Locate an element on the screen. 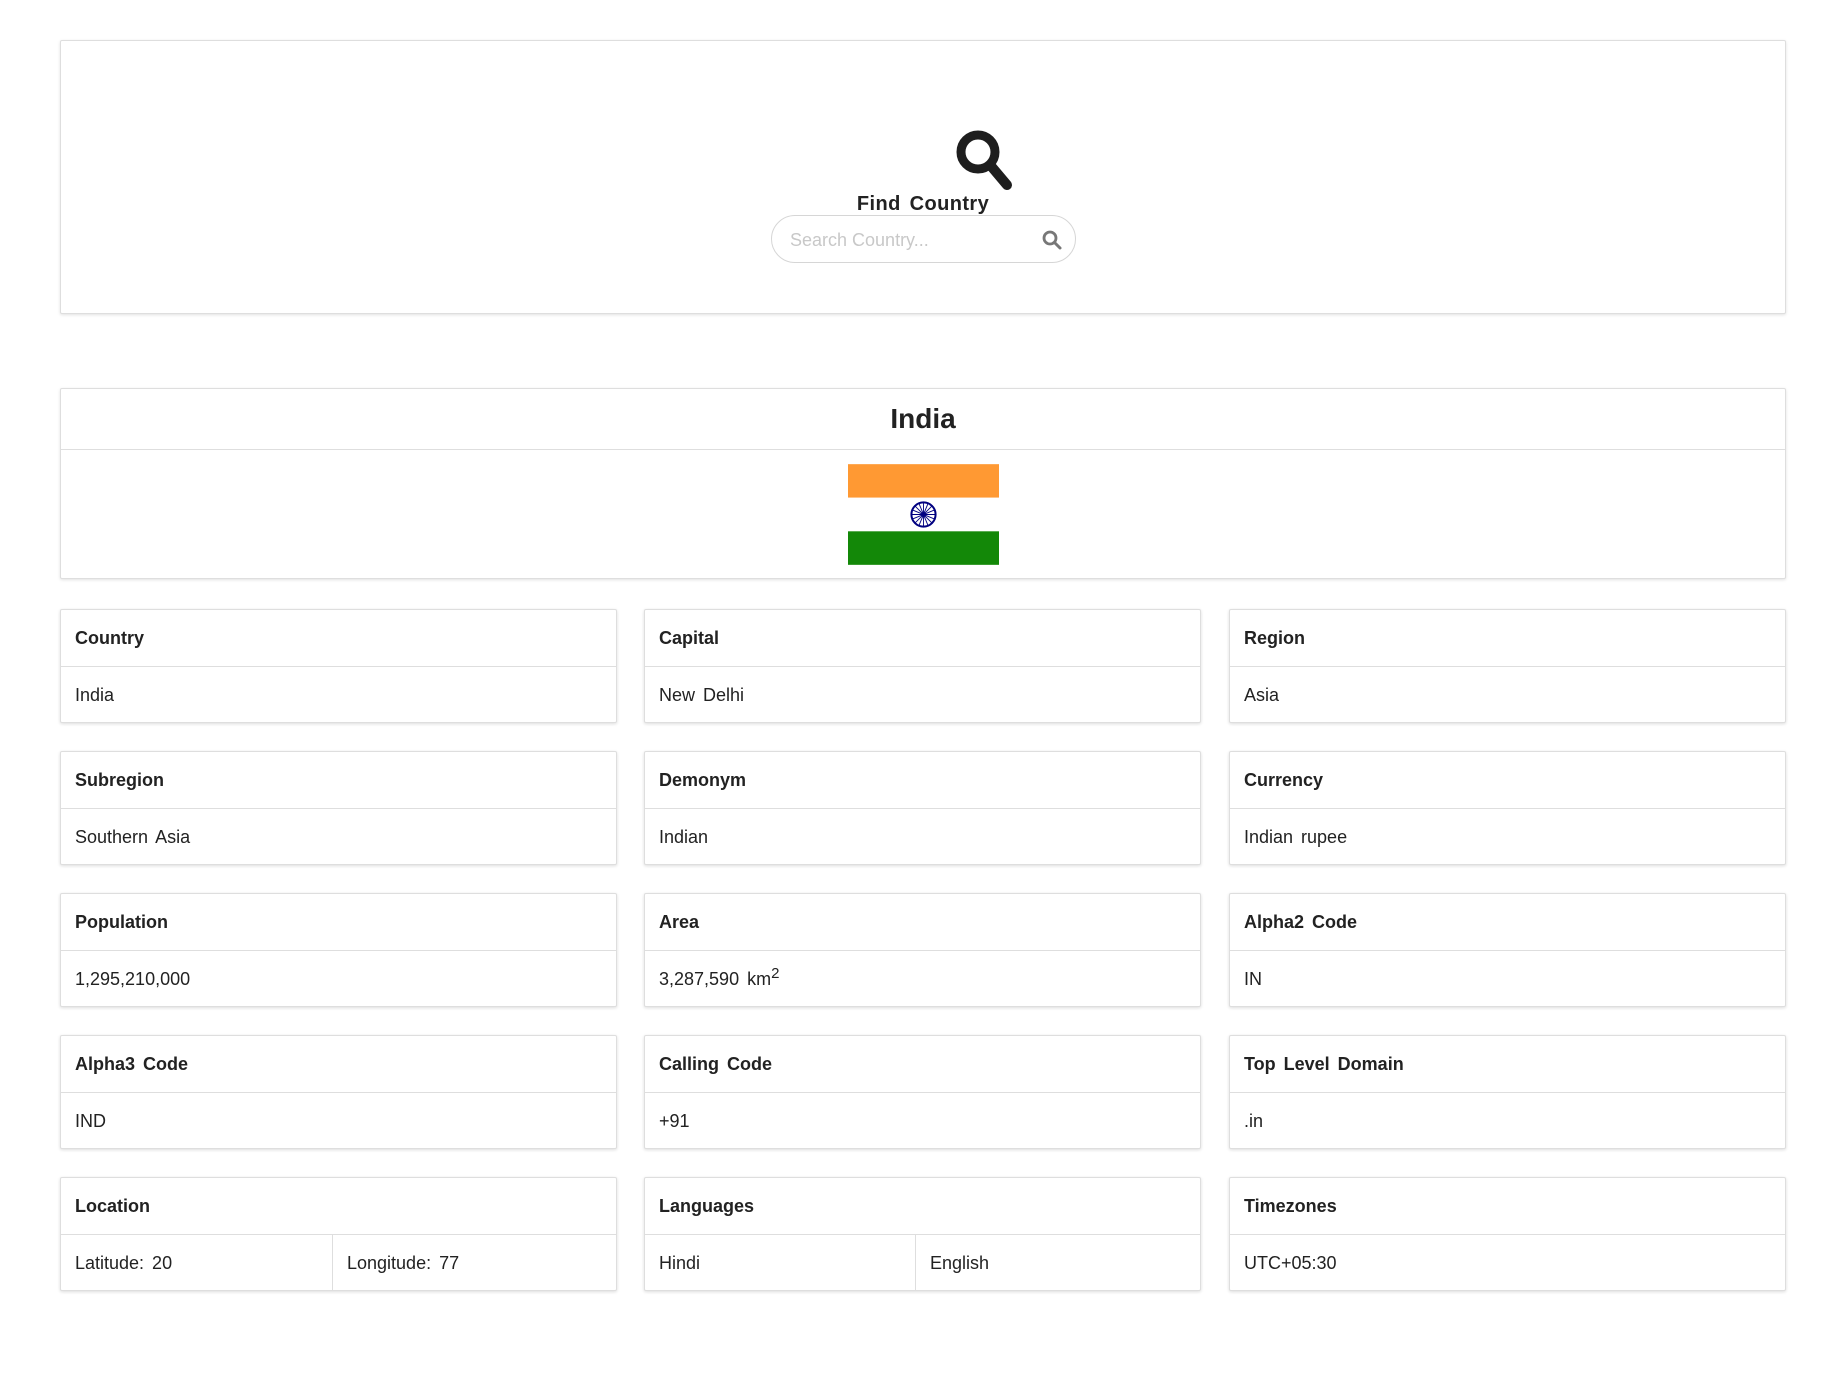 This screenshot has height=1397, width=1841. demonym-value: Indian is located at coordinates (684, 837).